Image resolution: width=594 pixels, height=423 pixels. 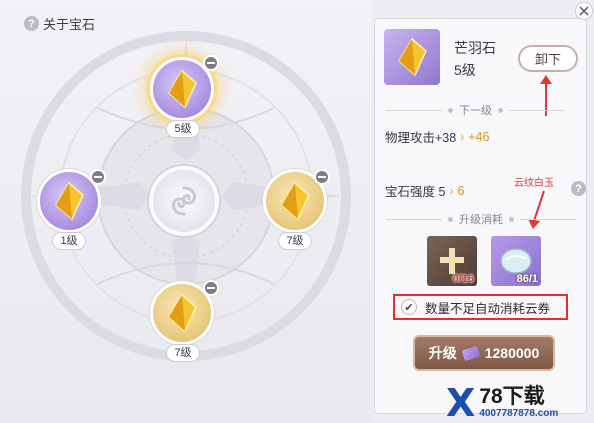 I want to click on remove-gem-button-bottom, so click(x=211, y=288).